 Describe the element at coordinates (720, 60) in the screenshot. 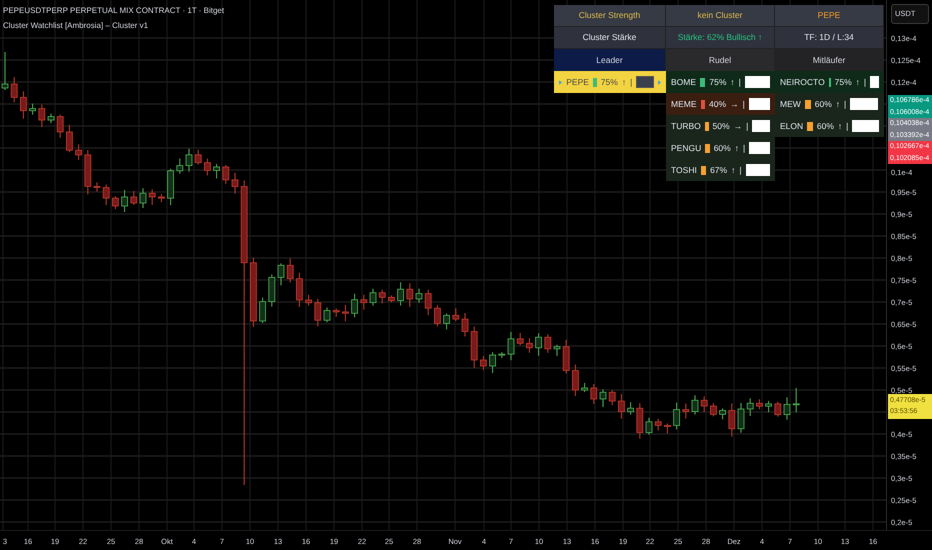

I see `column-header: Rudel` at that location.